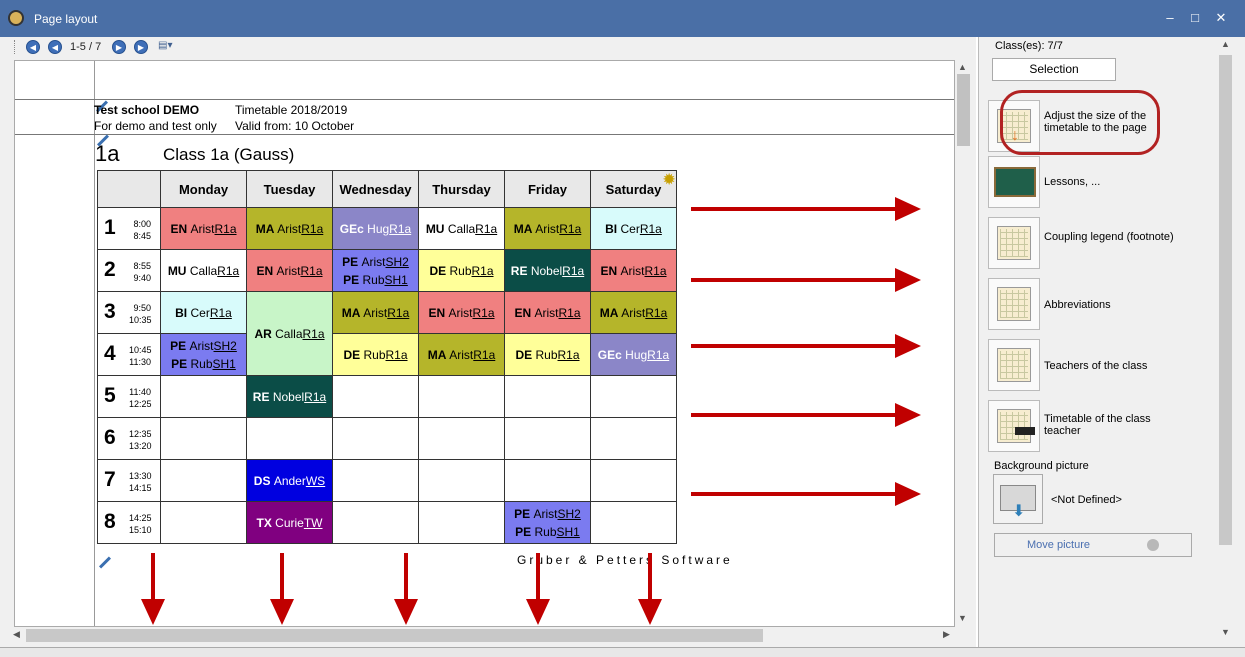 This screenshot has height=657, width=1245. What do you see at coordinates (1088, 426) in the screenshot?
I see `sidebar-item-class-teacher: Timetable of the class teacher` at bounding box center [1088, 426].